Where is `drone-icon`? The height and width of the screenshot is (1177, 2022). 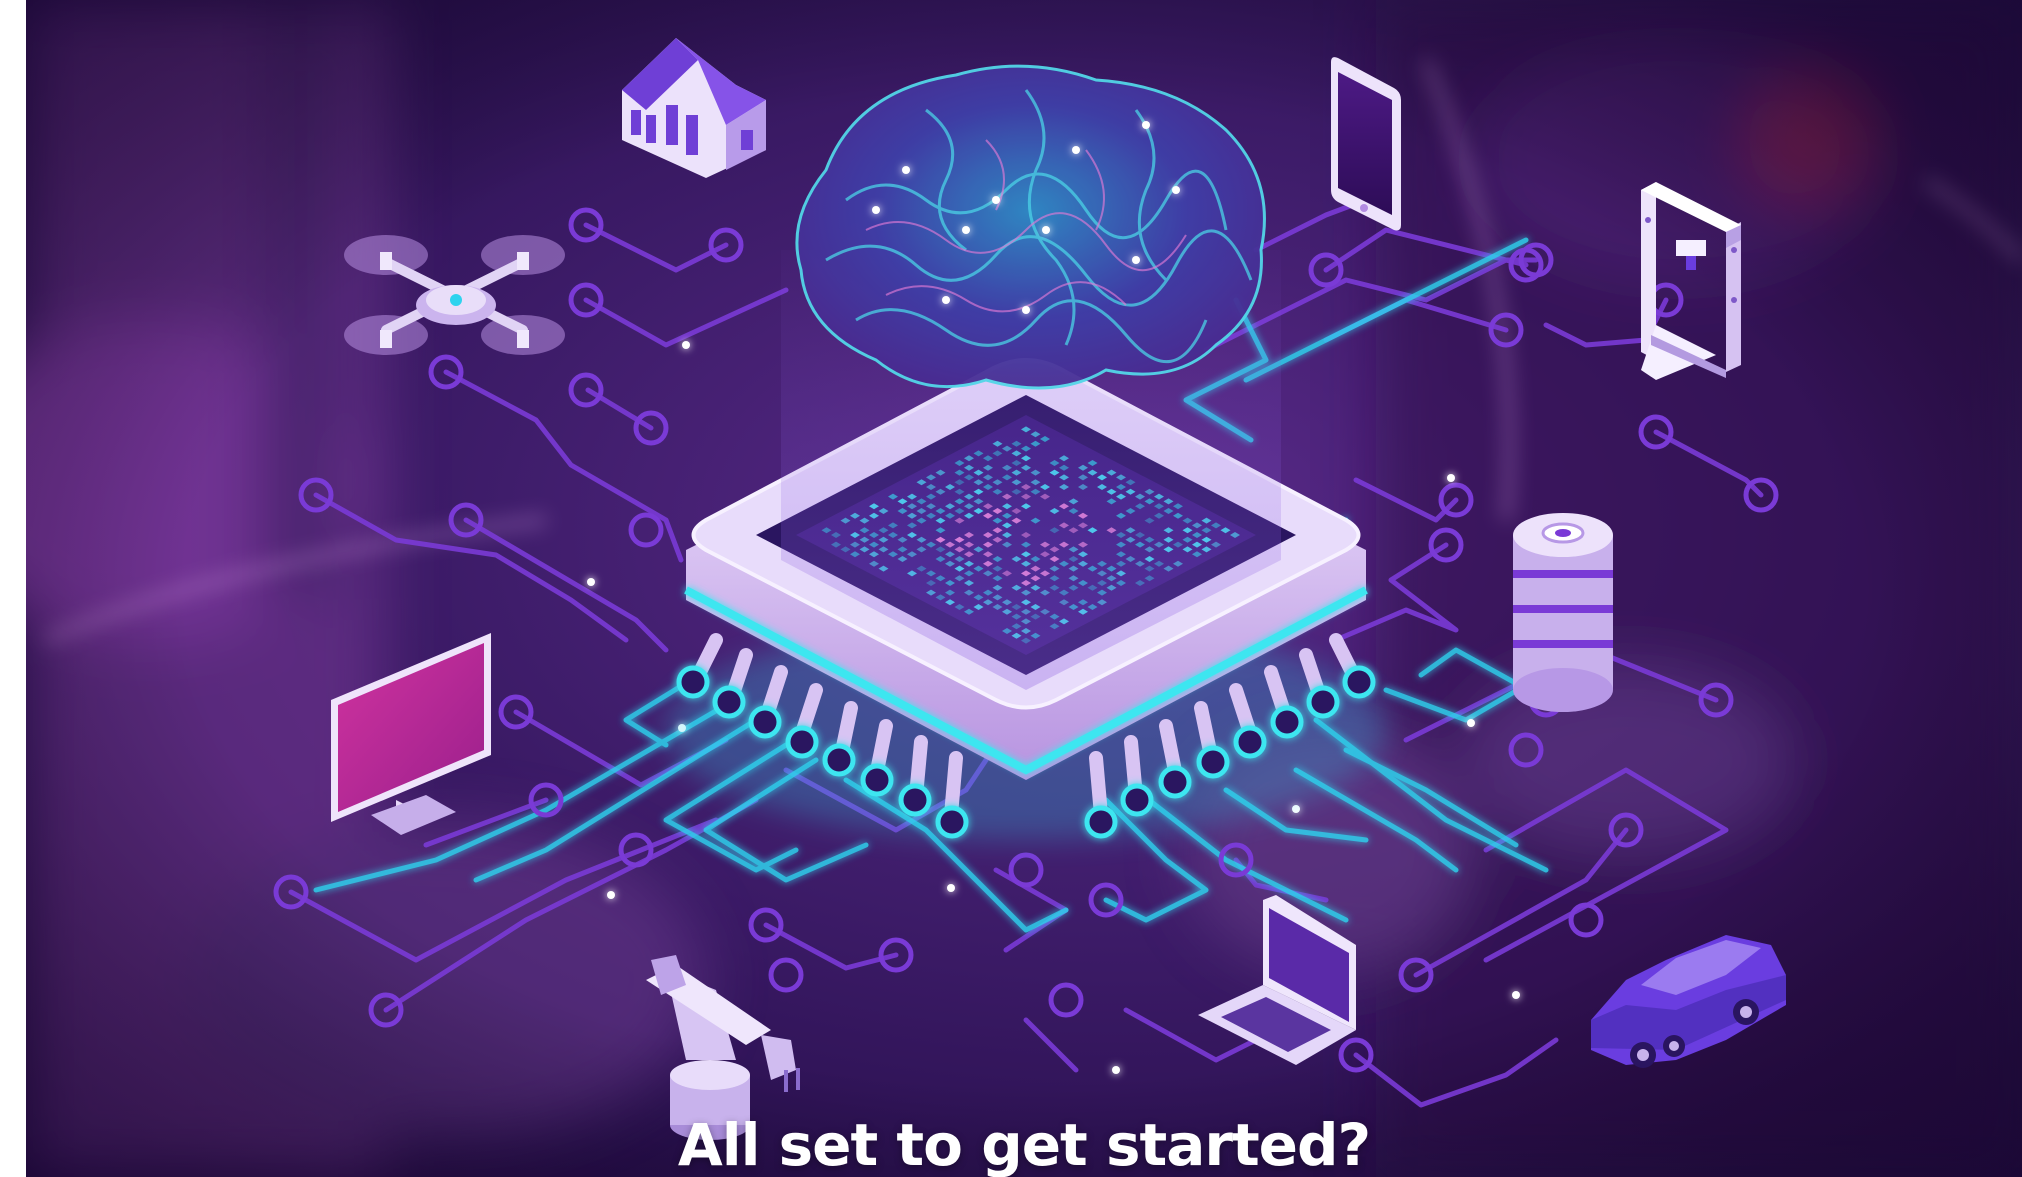
drone-icon is located at coordinates (454, 295).